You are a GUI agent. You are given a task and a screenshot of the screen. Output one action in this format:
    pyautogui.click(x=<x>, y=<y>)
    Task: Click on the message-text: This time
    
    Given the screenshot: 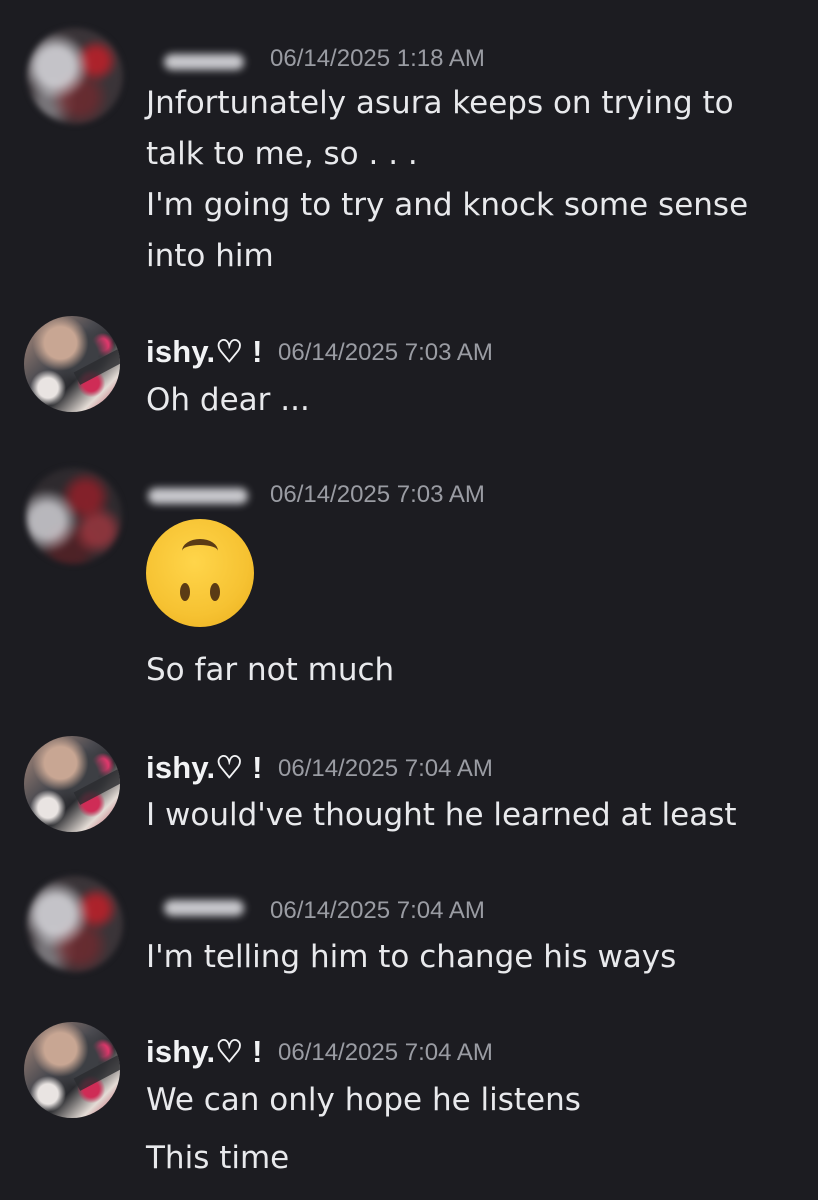 What is the action you would take?
    pyautogui.click(x=218, y=1158)
    